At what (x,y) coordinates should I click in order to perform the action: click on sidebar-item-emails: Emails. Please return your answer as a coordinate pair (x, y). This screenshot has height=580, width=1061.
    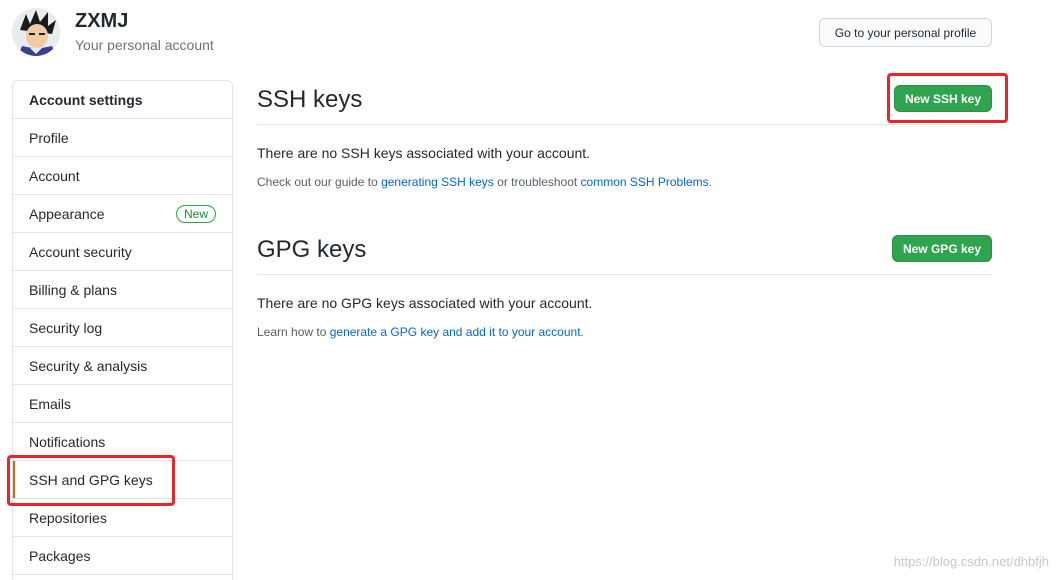
    Looking at the image, I should click on (122, 404).